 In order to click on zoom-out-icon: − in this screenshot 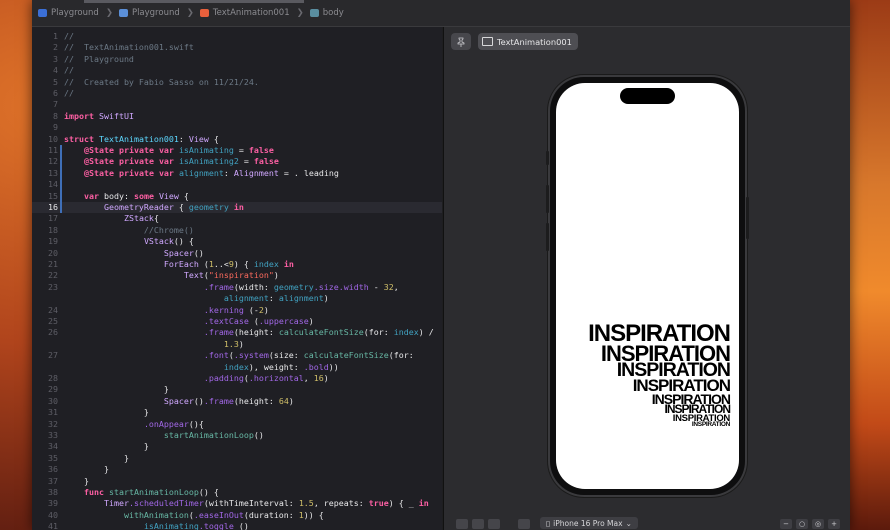, I will do `click(786, 523)`.